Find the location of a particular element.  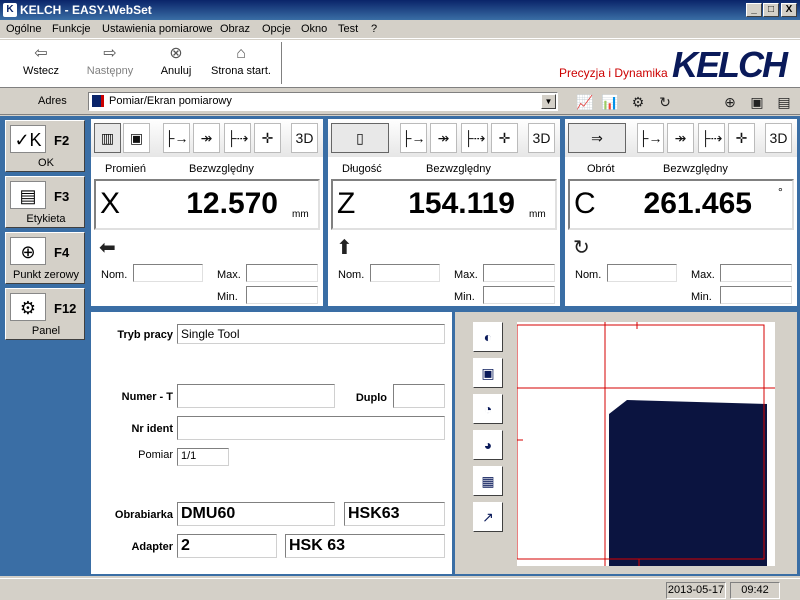

rotation-tool-icon: ⇒ is located at coordinates (597, 138).